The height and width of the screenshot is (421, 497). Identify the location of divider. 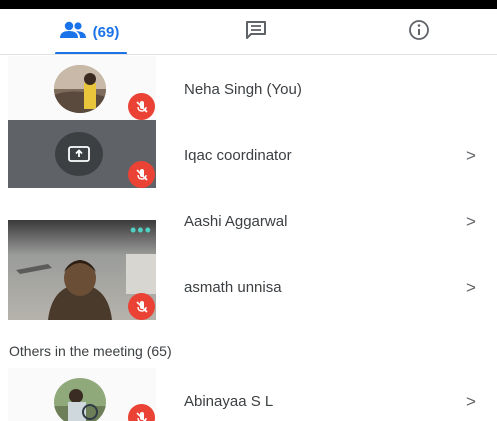
(248, 54).